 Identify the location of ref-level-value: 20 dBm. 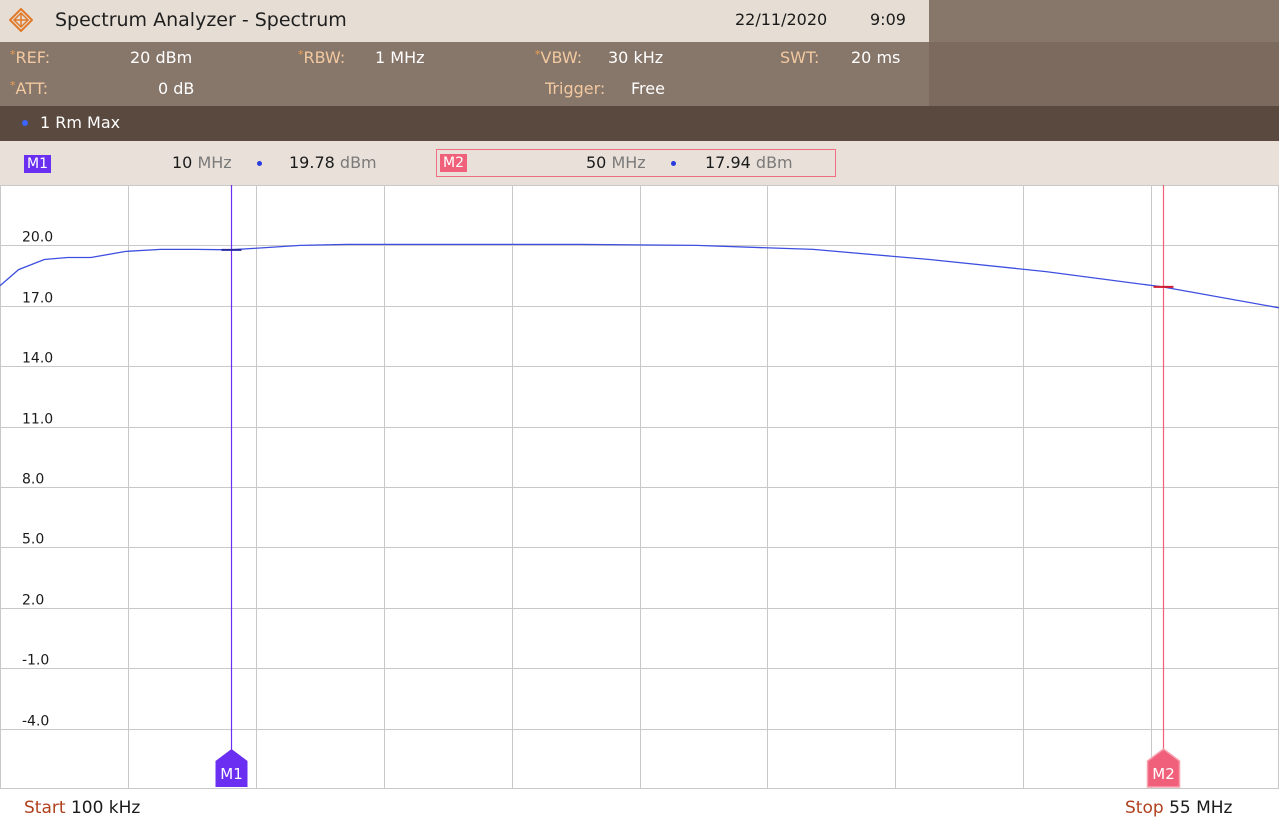
(161, 57).